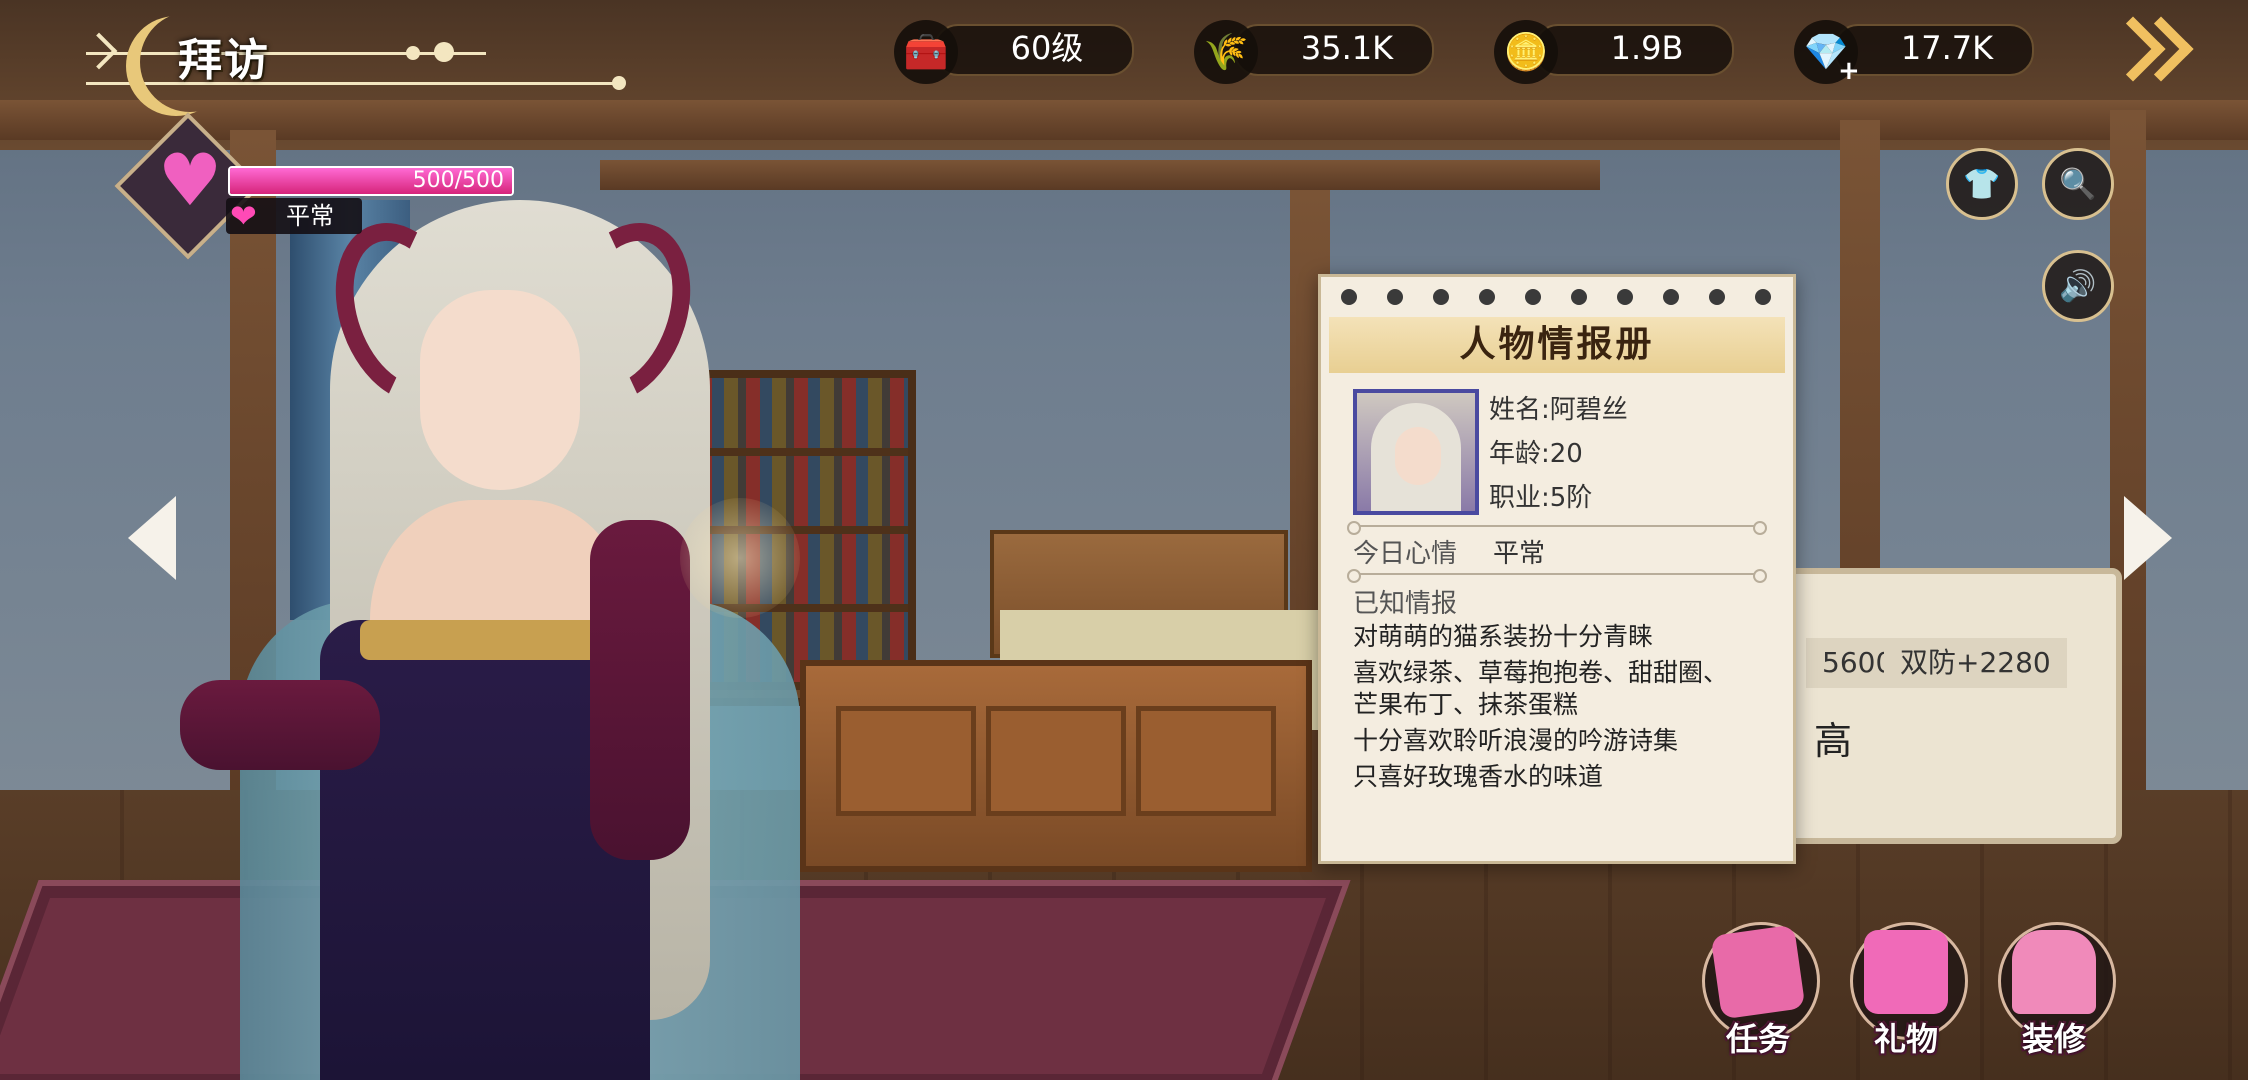  Describe the element at coordinates (152, 538) in the screenshot. I see `prev-character-arrow-icon` at that location.